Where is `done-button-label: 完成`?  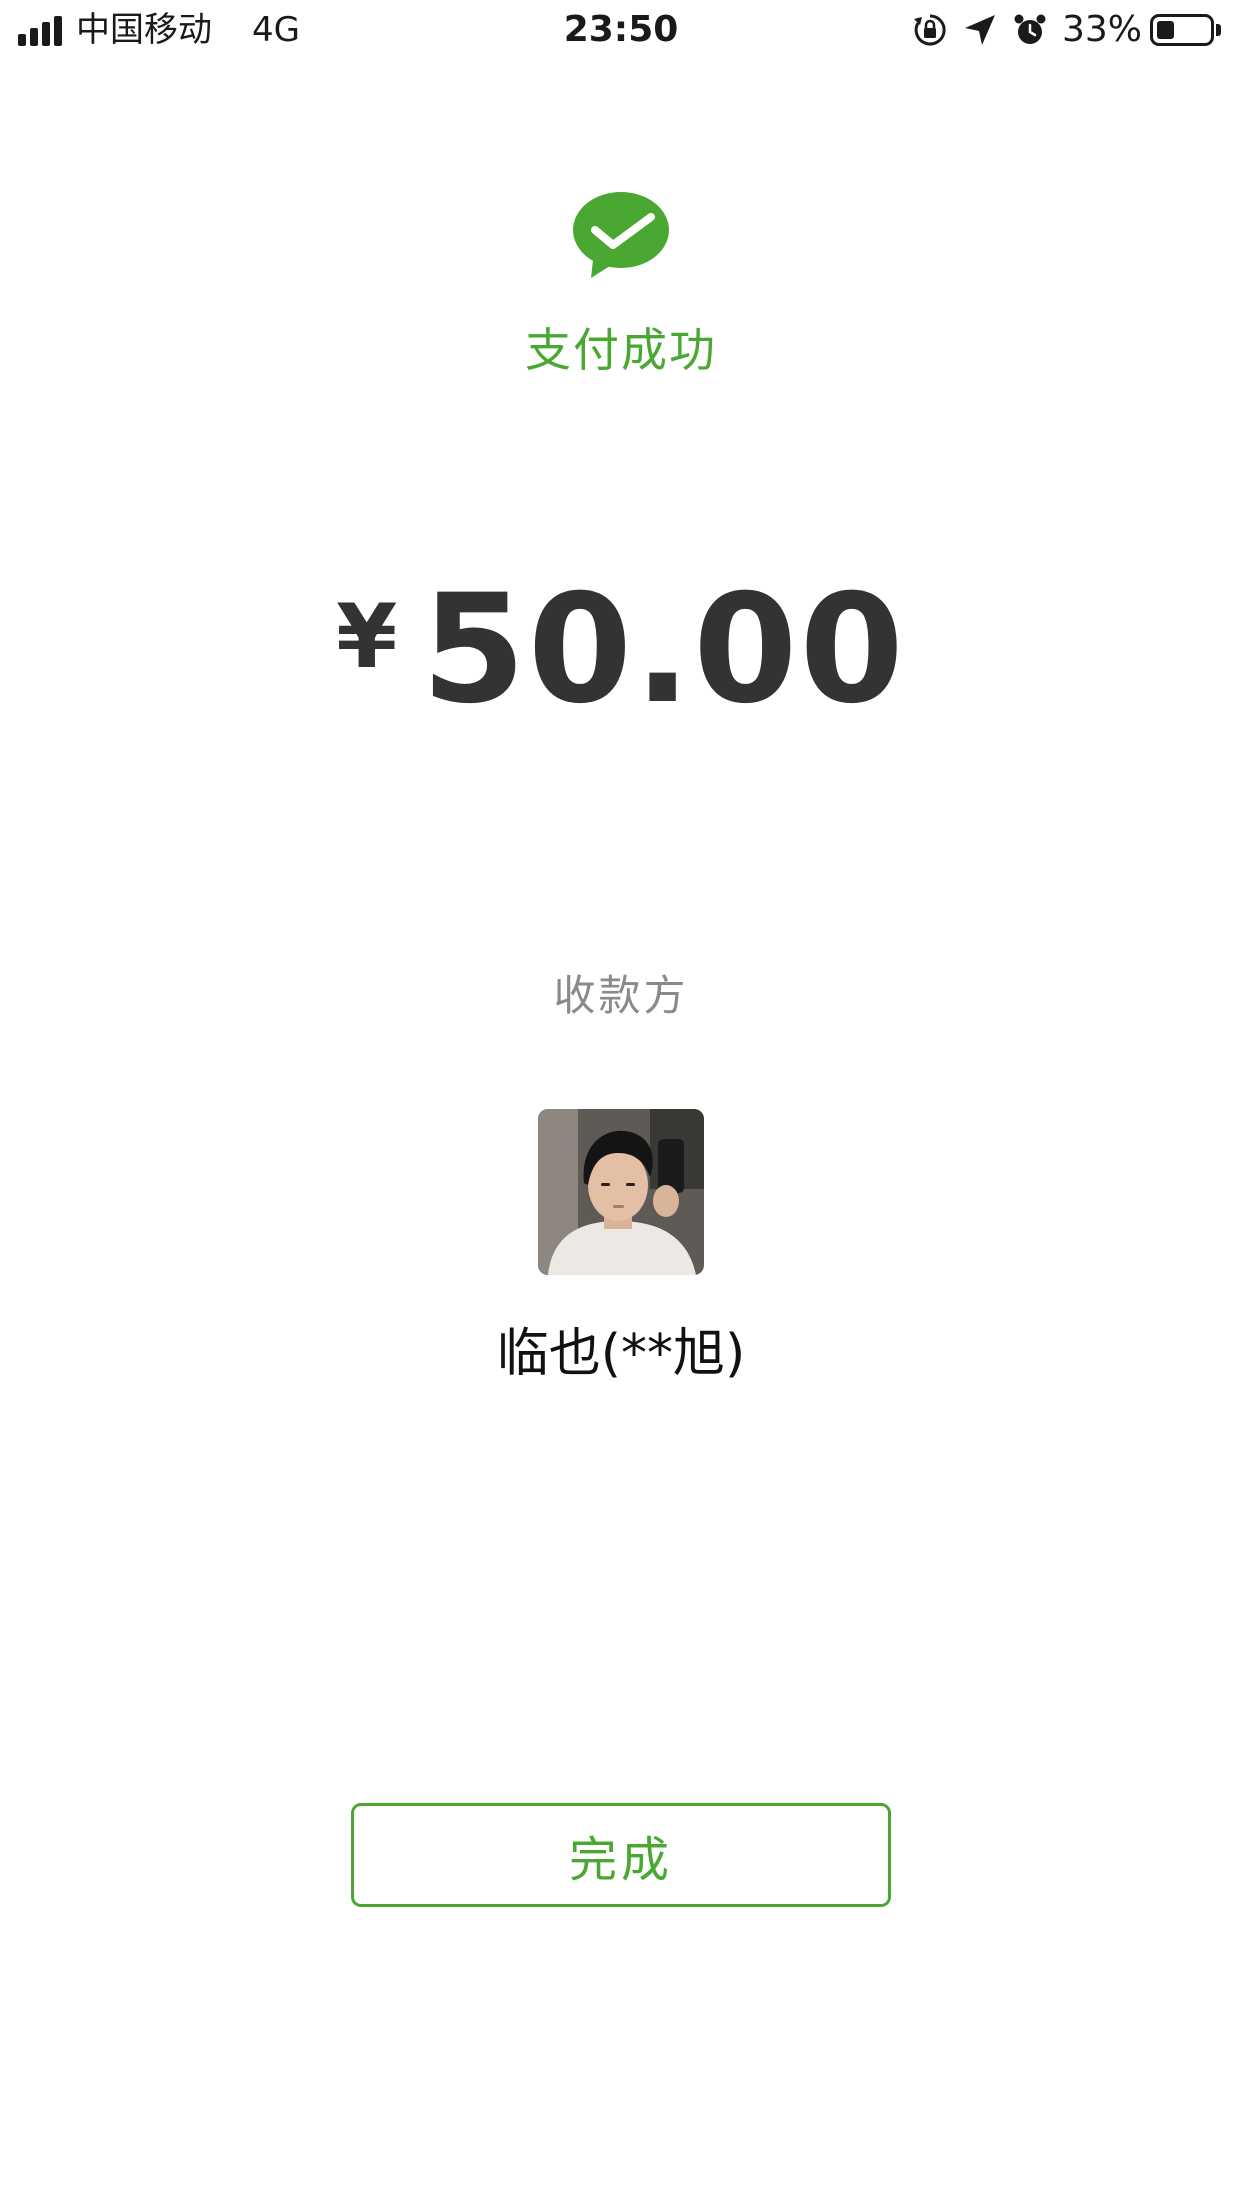
done-button-label: 完成 is located at coordinates (620, 1860).